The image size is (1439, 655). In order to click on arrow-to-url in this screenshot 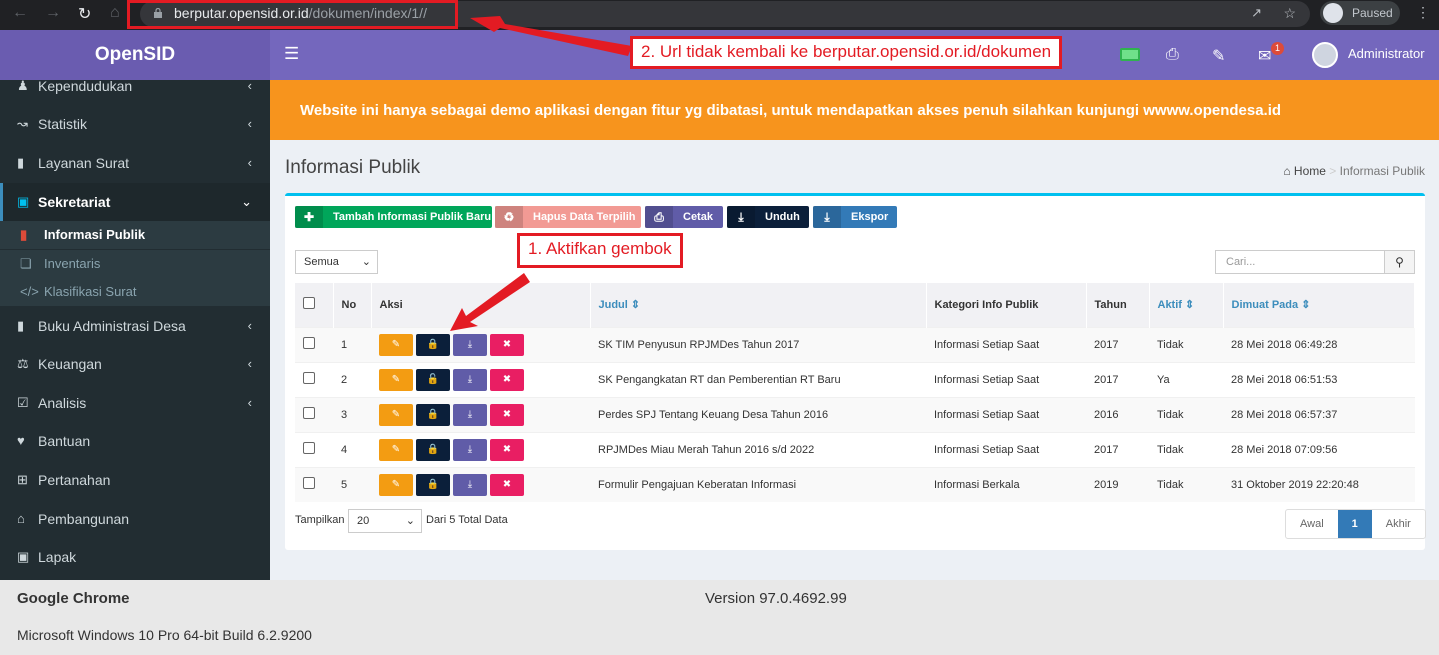, I will do `click(551, 36)`.